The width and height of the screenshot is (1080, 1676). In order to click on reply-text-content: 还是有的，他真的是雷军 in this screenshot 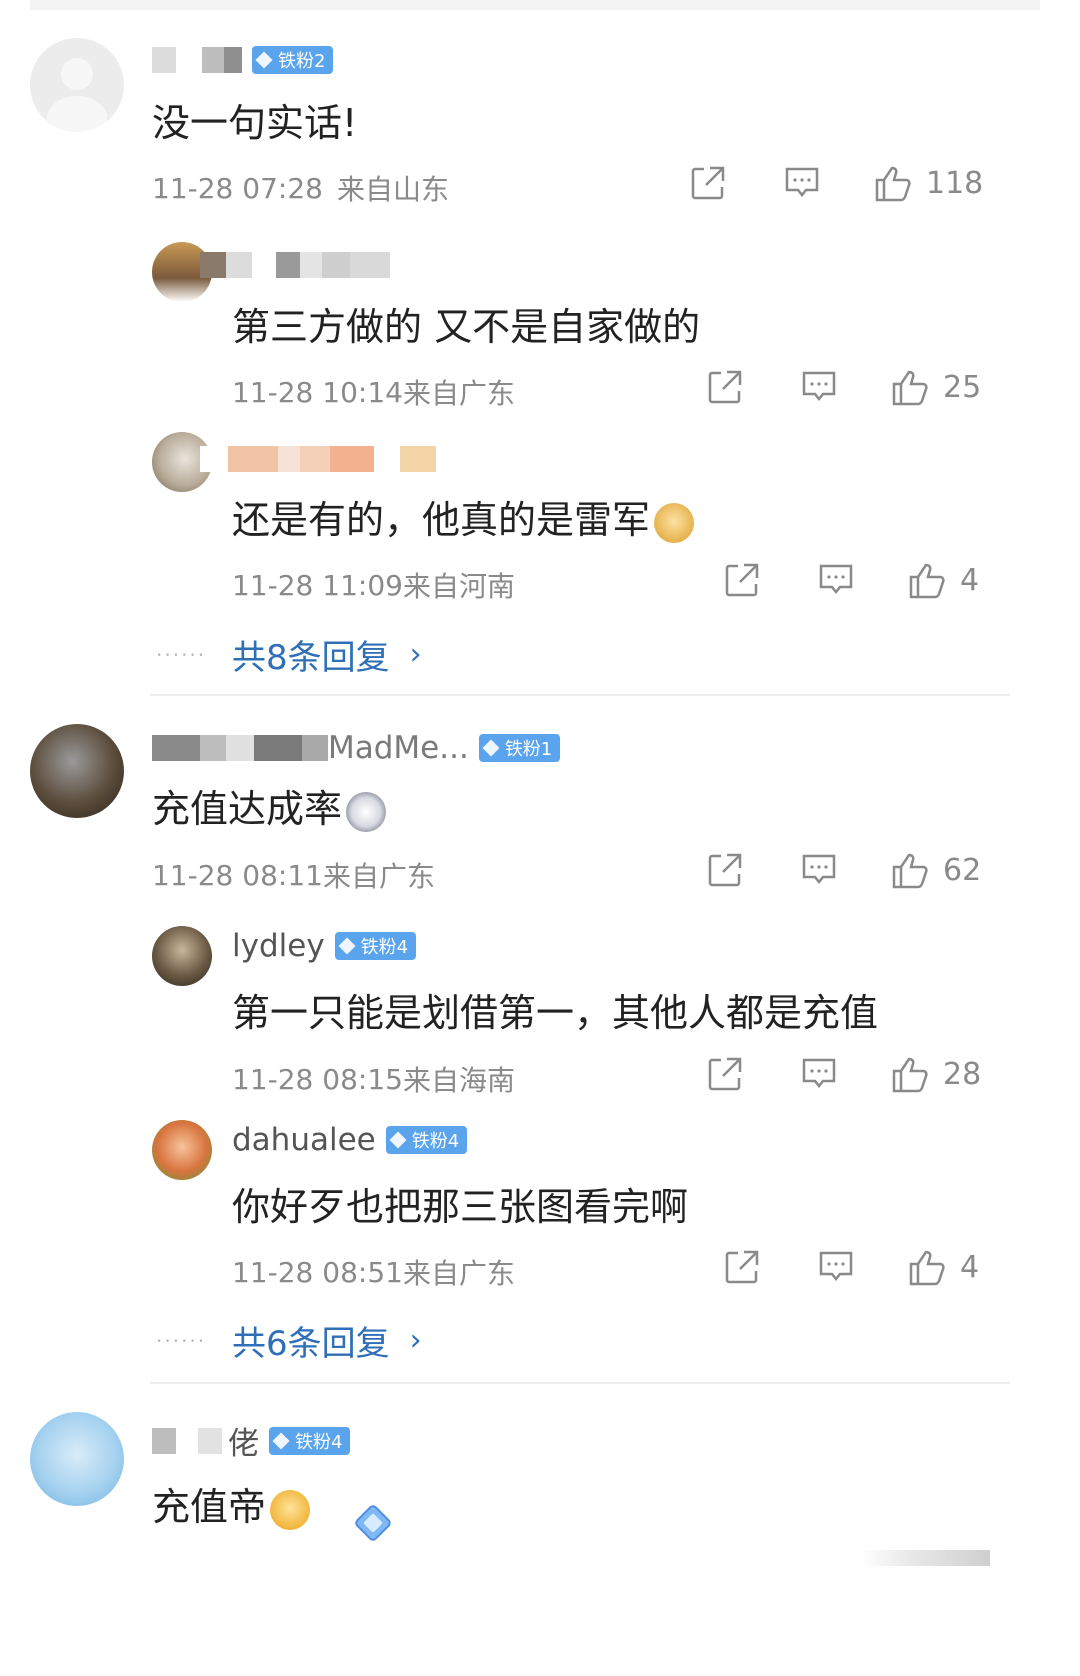, I will do `click(441, 520)`.